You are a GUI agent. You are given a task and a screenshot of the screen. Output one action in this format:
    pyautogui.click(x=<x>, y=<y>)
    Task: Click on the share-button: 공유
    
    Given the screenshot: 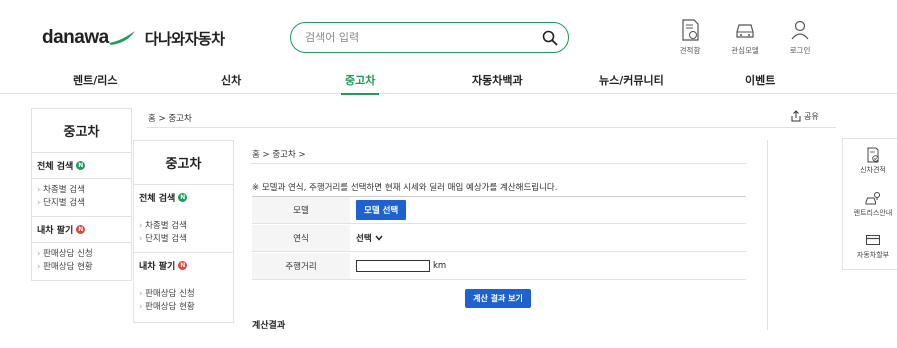 What is the action you would take?
    pyautogui.click(x=804, y=116)
    